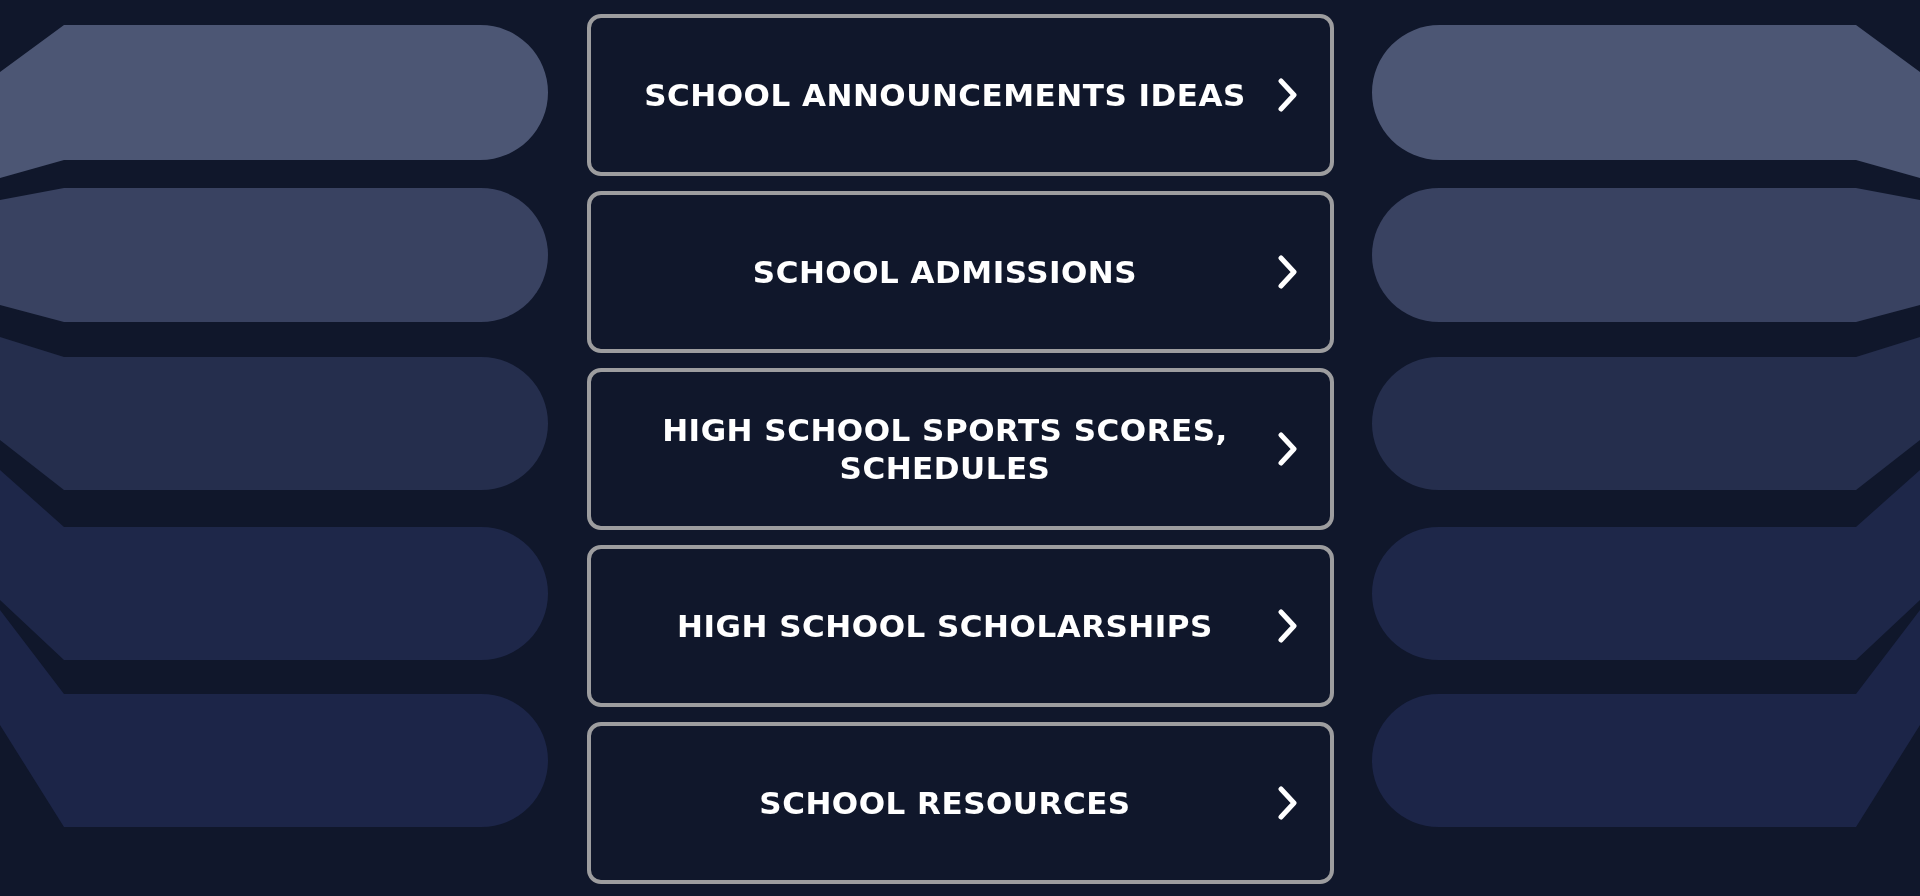 This screenshot has width=1920, height=896. What do you see at coordinates (960, 803) in the screenshot?
I see `link-button: SCHOOL RESOURCES` at bounding box center [960, 803].